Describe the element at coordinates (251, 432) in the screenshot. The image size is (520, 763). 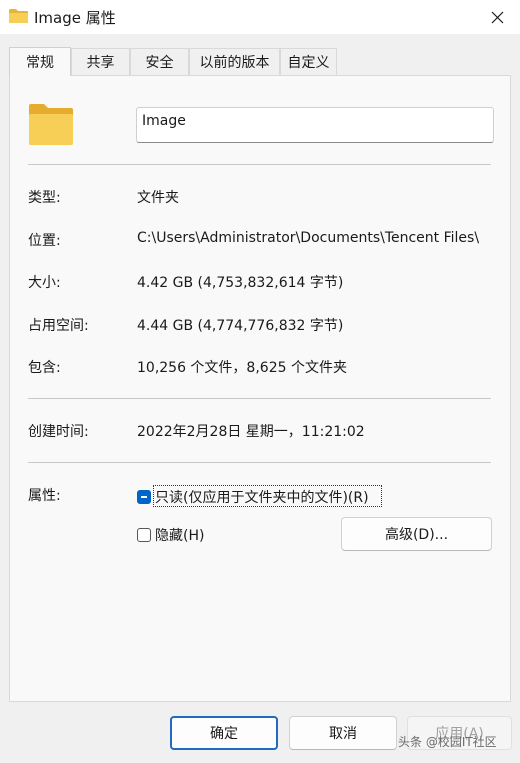
I see `created-value: 2022年2月28日 星期一，11:21:02` at that location.